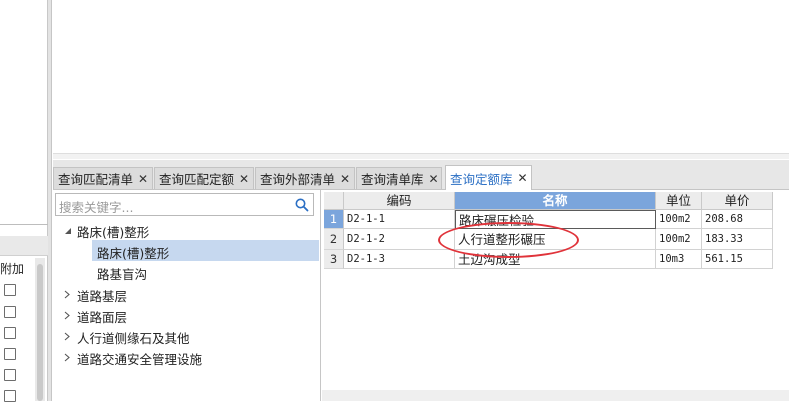  I want to click on tree-item-traffic-safety: 道路交通安全管理设施, so click(139, 358).